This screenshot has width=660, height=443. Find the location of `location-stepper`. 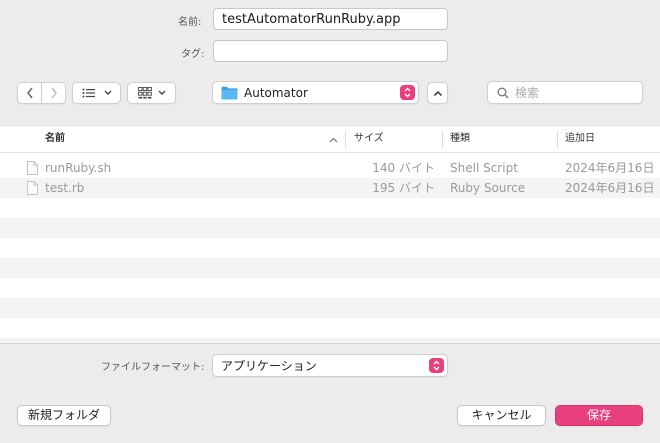

location-stepper is located at coordinates (407, 92).